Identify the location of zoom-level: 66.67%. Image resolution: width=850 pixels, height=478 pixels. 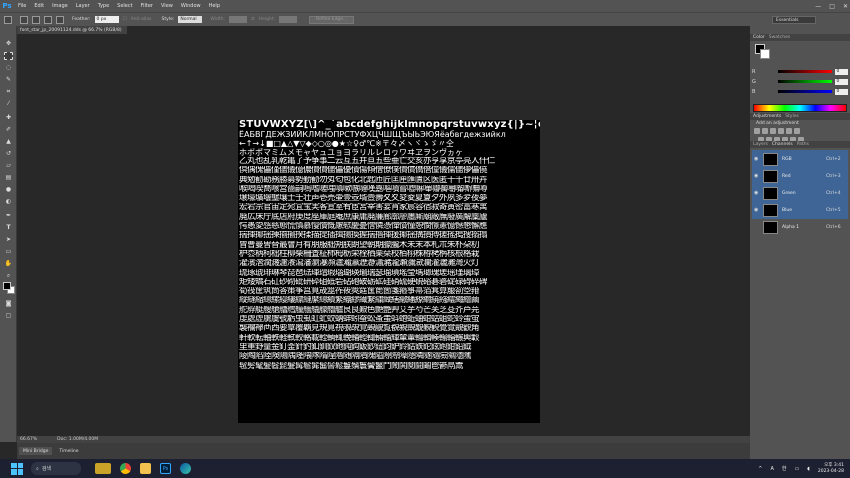
(28, 439).